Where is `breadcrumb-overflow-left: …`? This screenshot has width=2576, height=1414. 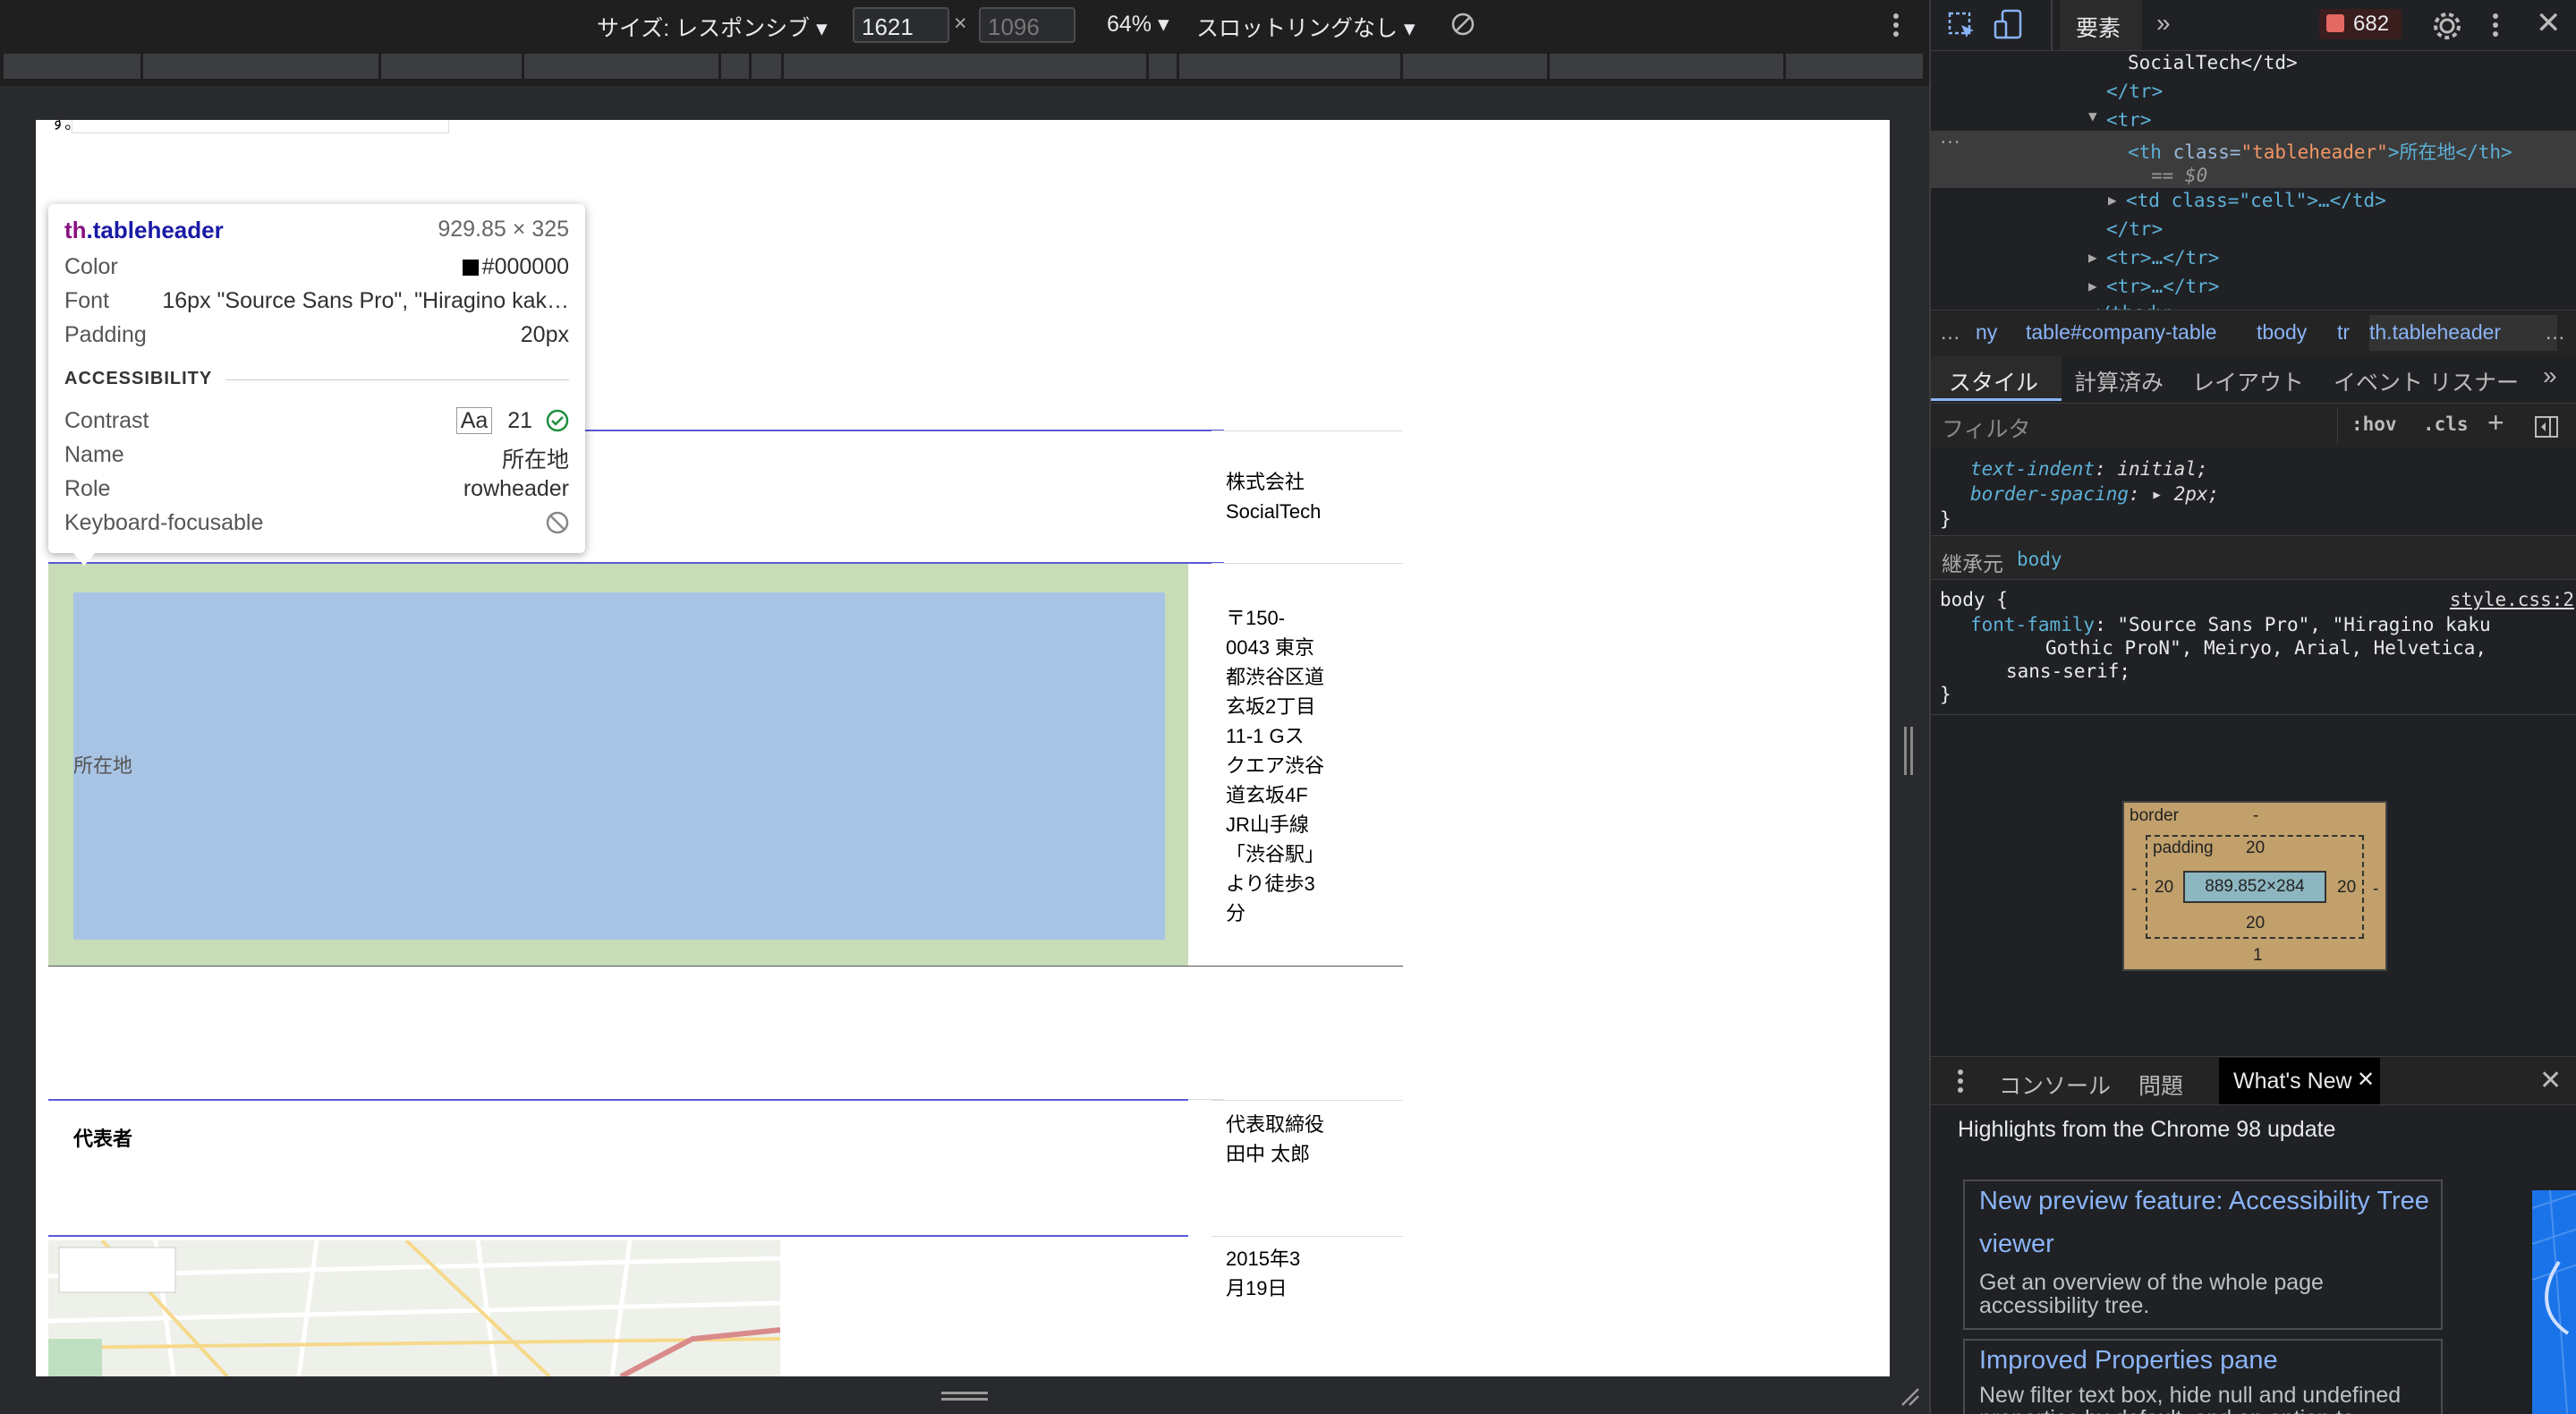 breadcrumb-overflow-left: … is located at coordinates (1950, 332).